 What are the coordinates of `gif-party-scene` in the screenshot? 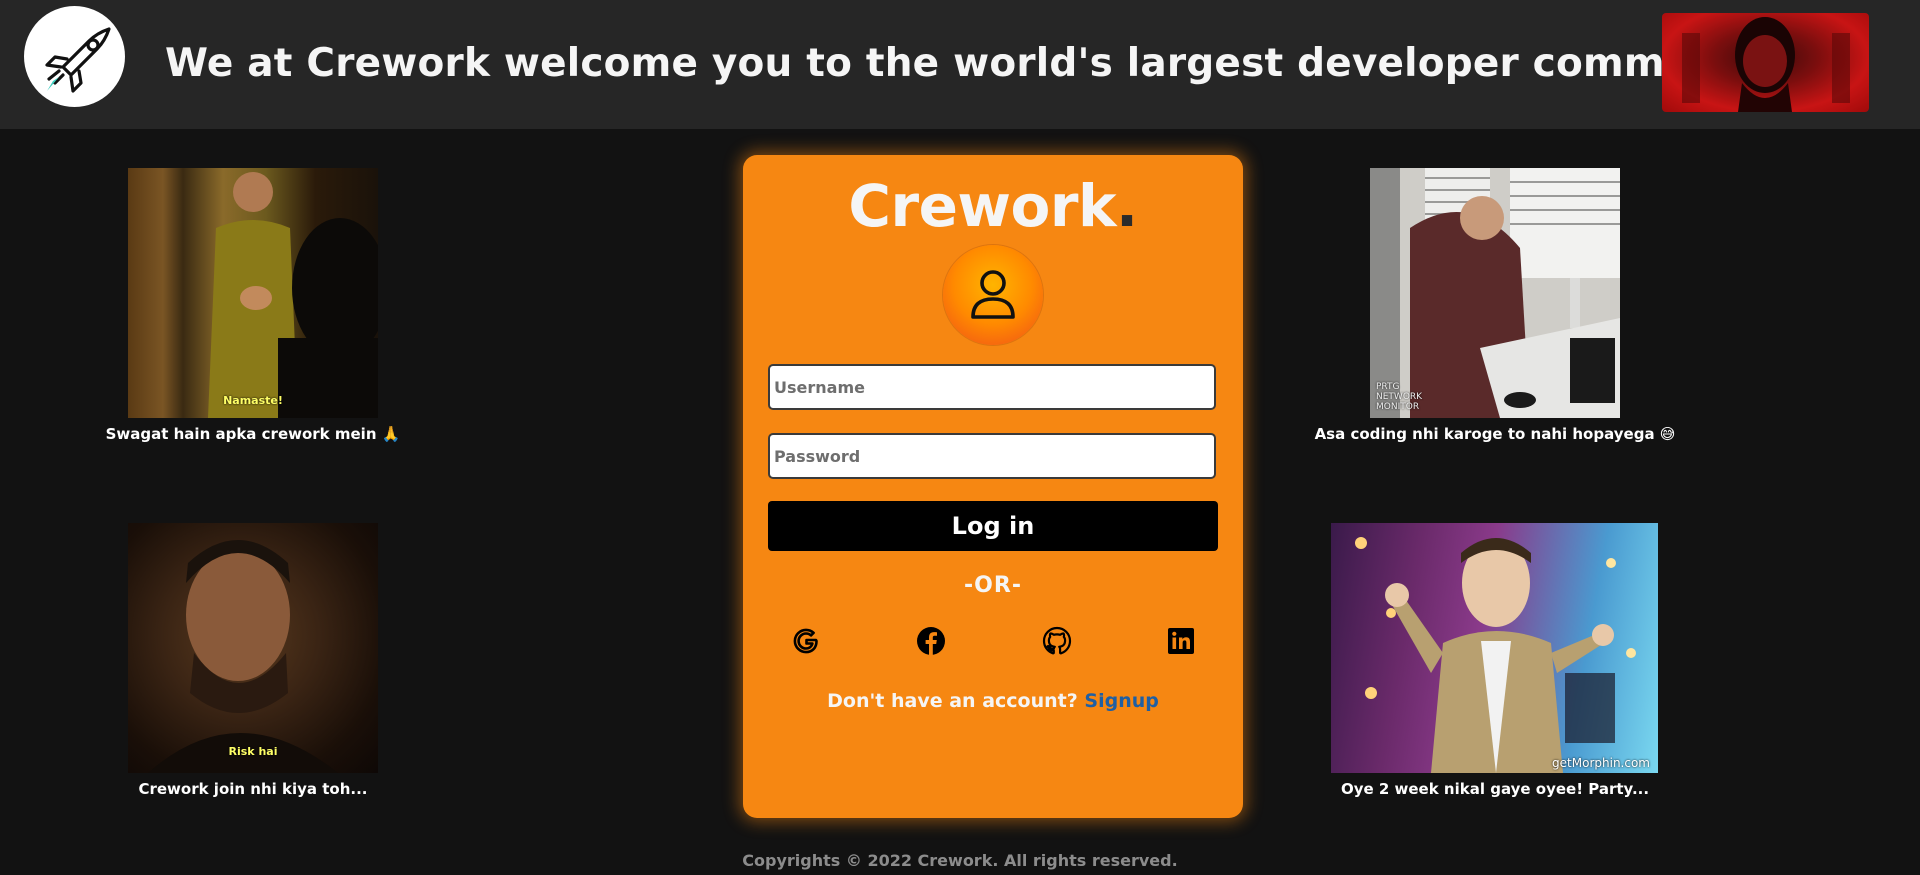 It's located at (1495, 655).